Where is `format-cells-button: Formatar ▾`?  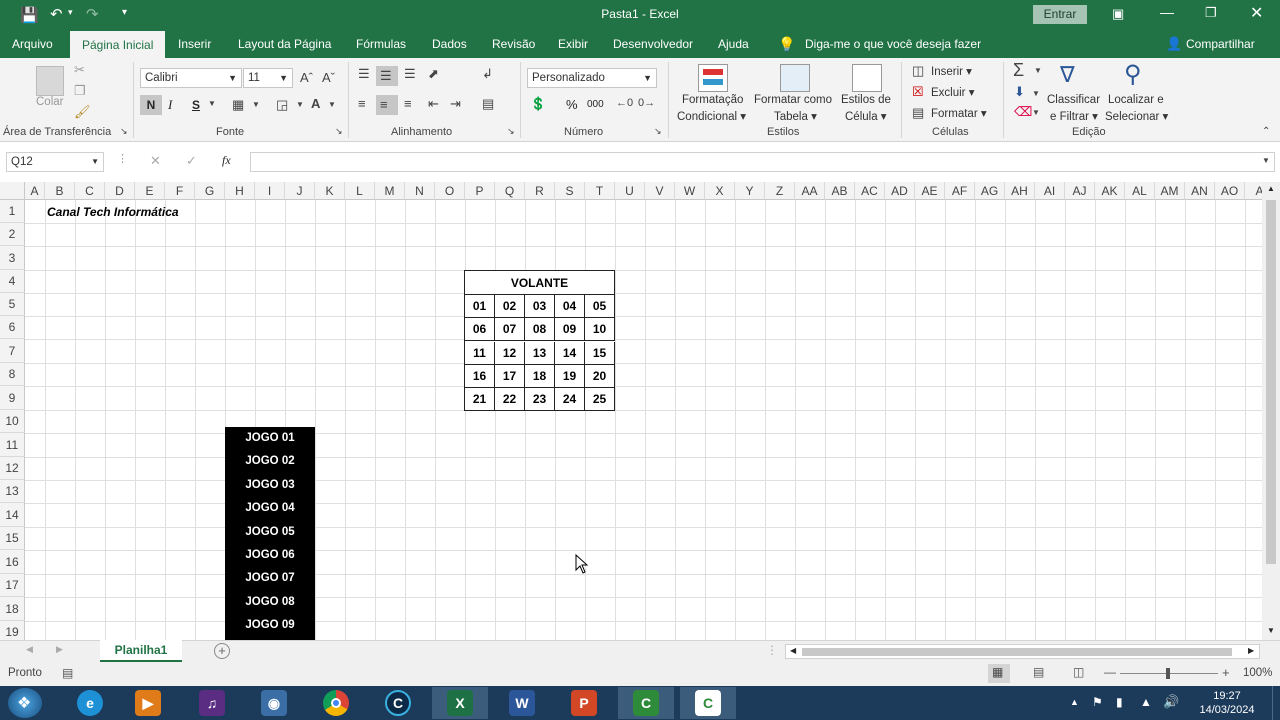 format-cells-button: Formatar ▾ is located at coordinates (959, 113).